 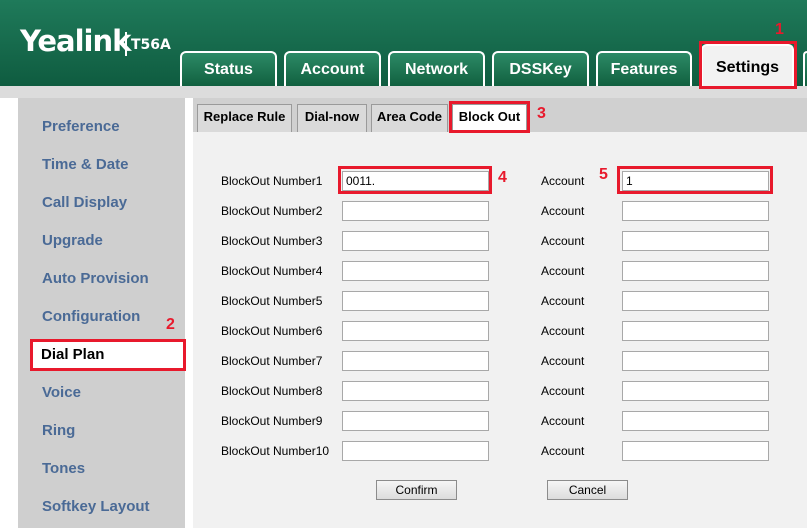 I want to click on tab-features: Features, so click(x=644, y=68).